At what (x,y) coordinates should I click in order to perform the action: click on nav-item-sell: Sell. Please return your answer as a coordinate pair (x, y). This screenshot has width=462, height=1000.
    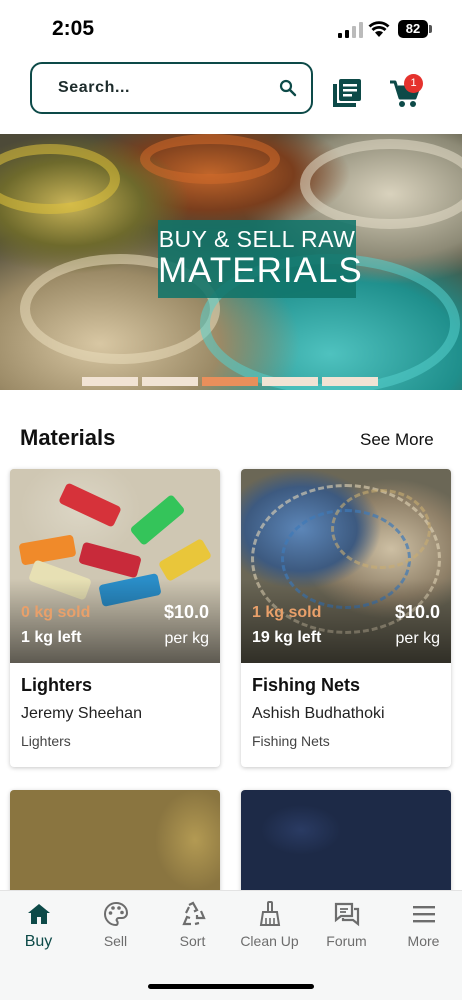
    Looking at the image, I should click on (115, 925).